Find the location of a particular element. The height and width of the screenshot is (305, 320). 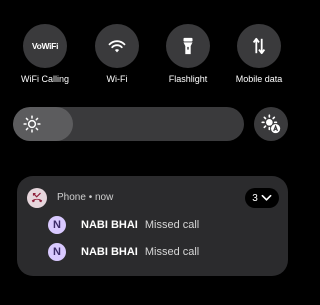

chevron-down-icon is located at coordinates (266, 197).